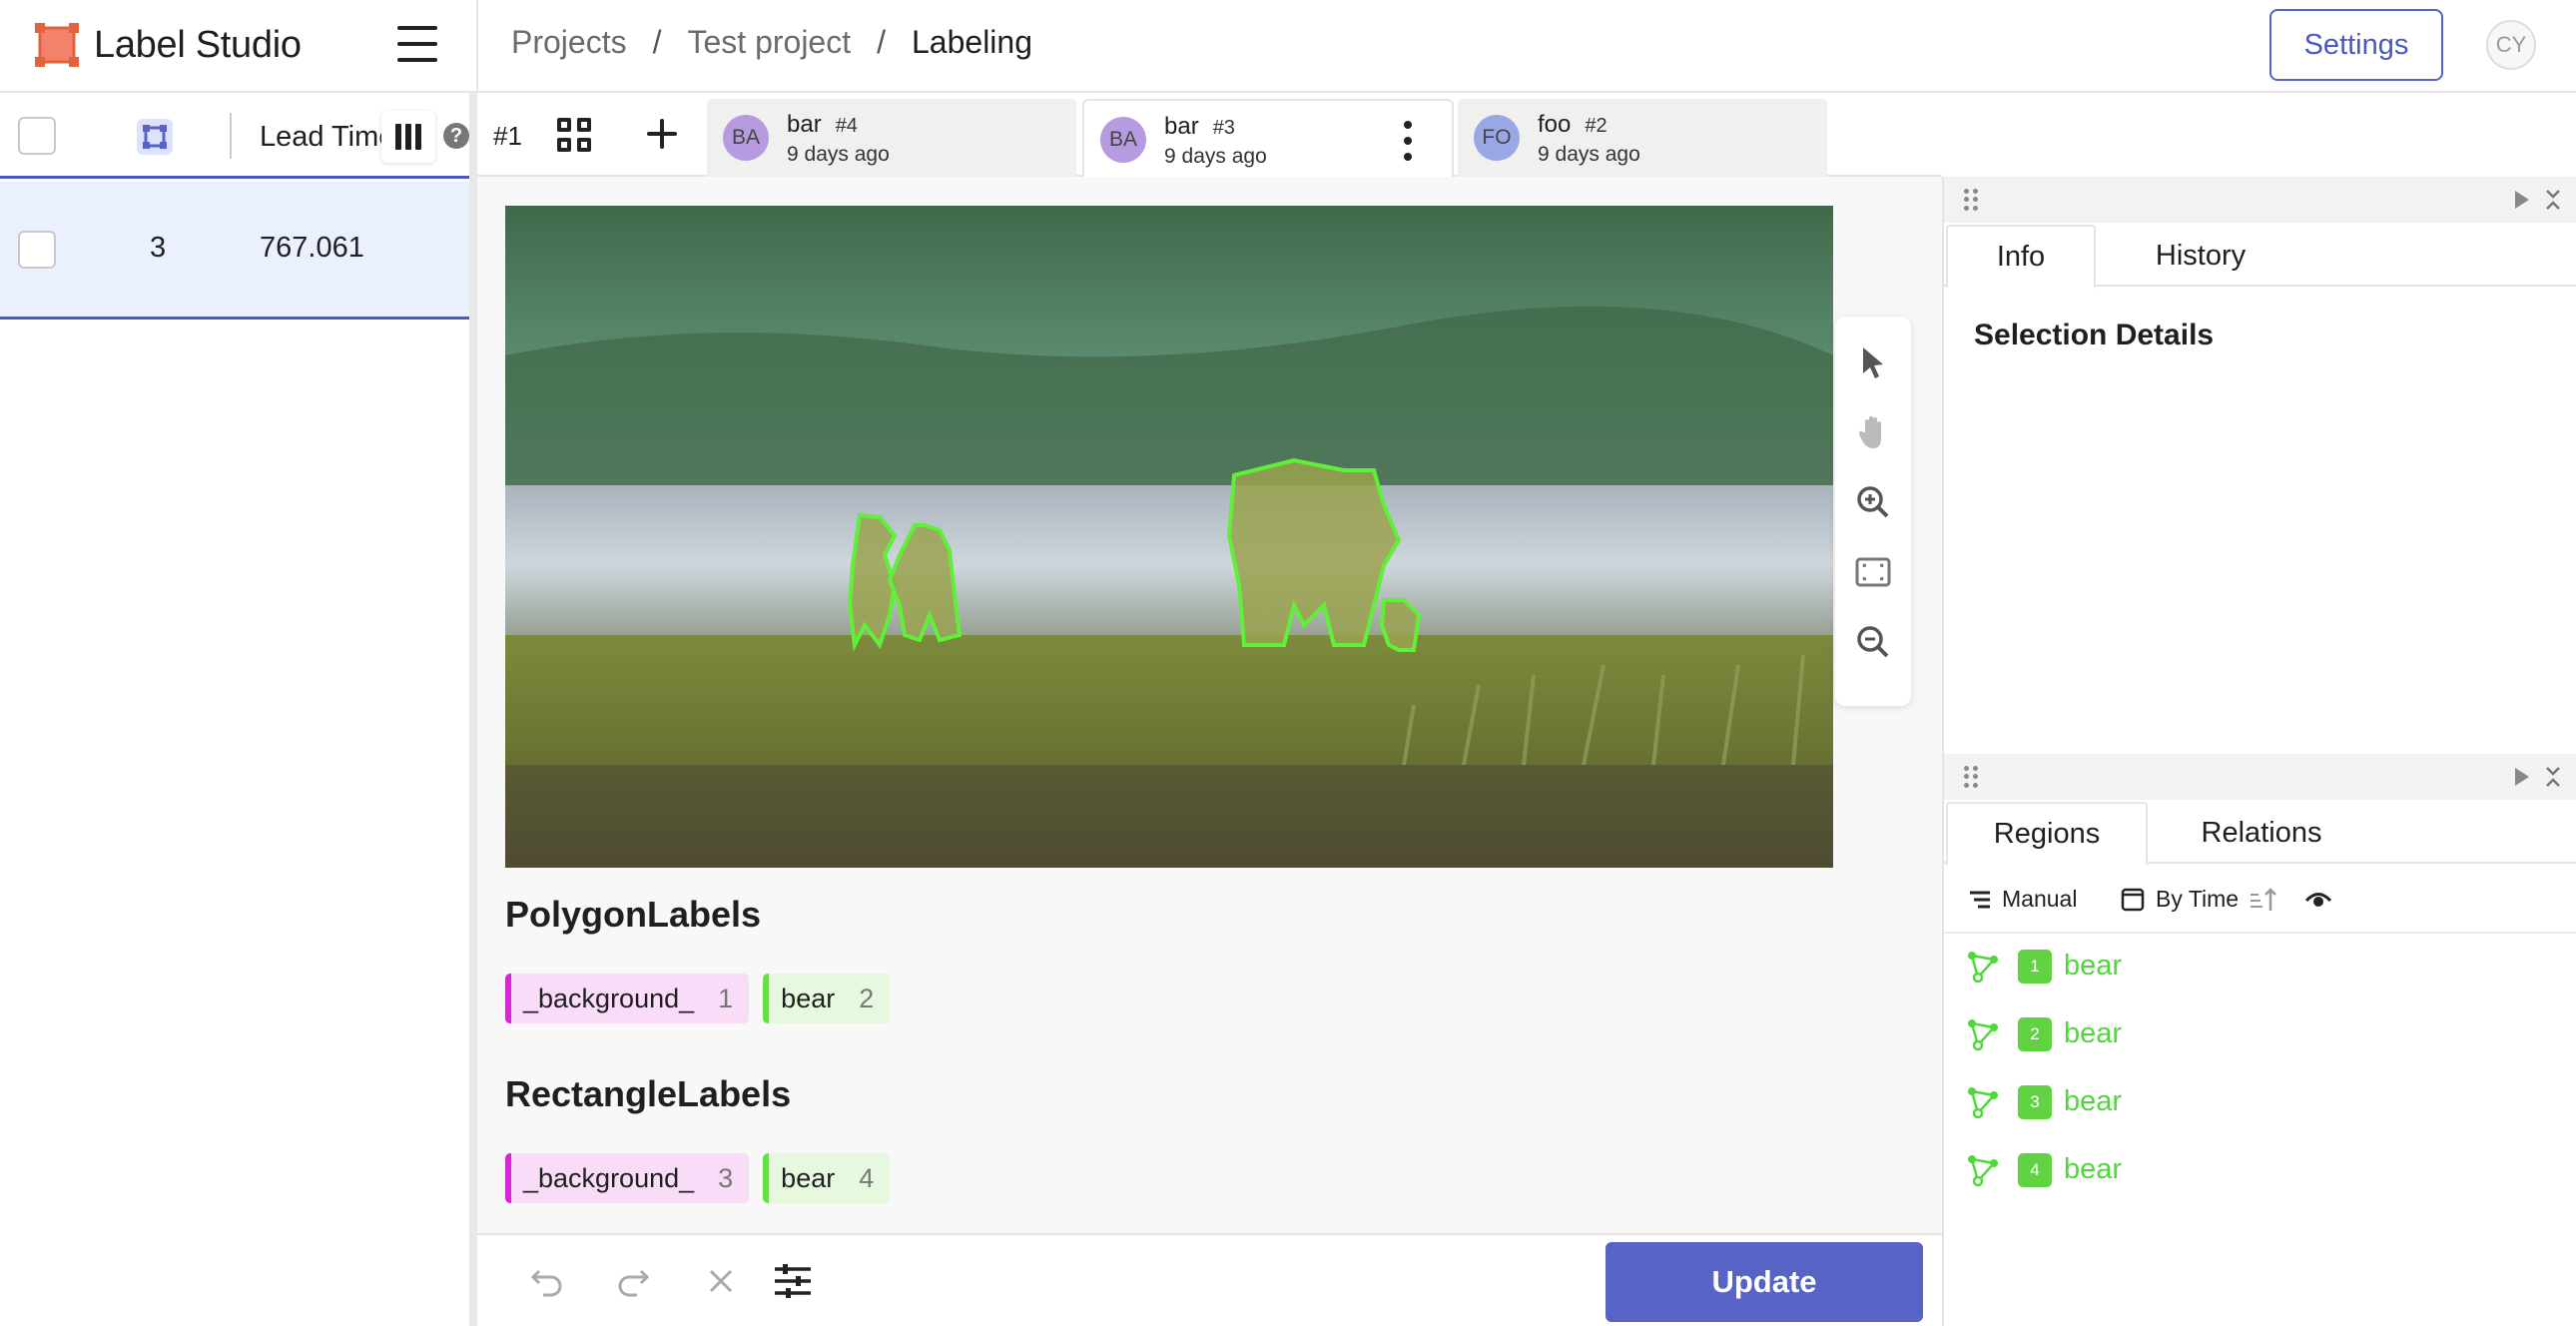 The width and height of the screenshot is (2576, 1326). I want to click on label-name: _background_, so click(609, 998).